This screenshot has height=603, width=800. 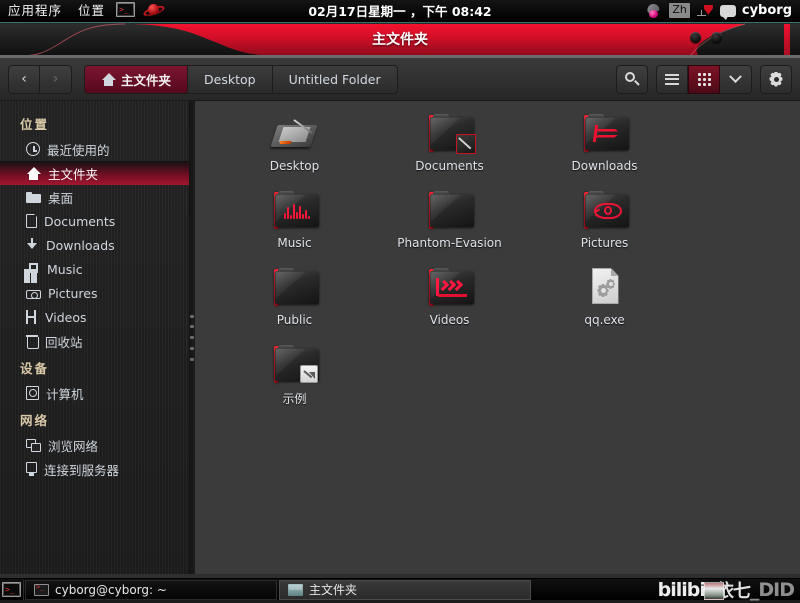 I want to click on sidebar-item-label: 计算机, so click(x=65, y=393).